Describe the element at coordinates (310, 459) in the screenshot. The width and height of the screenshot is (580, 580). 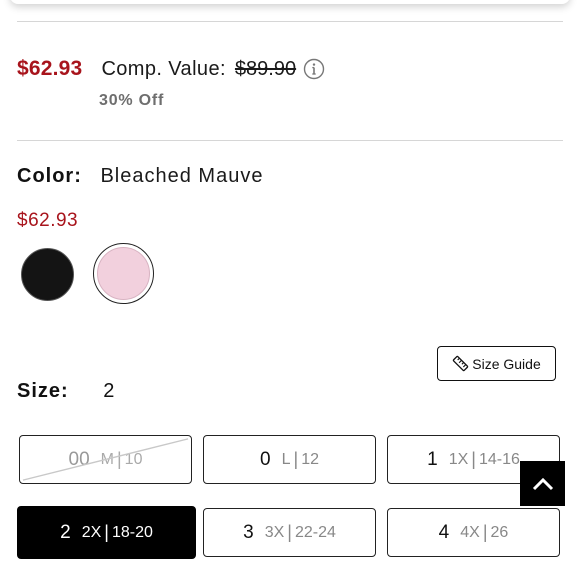
I see `size-us: 12` at that location.